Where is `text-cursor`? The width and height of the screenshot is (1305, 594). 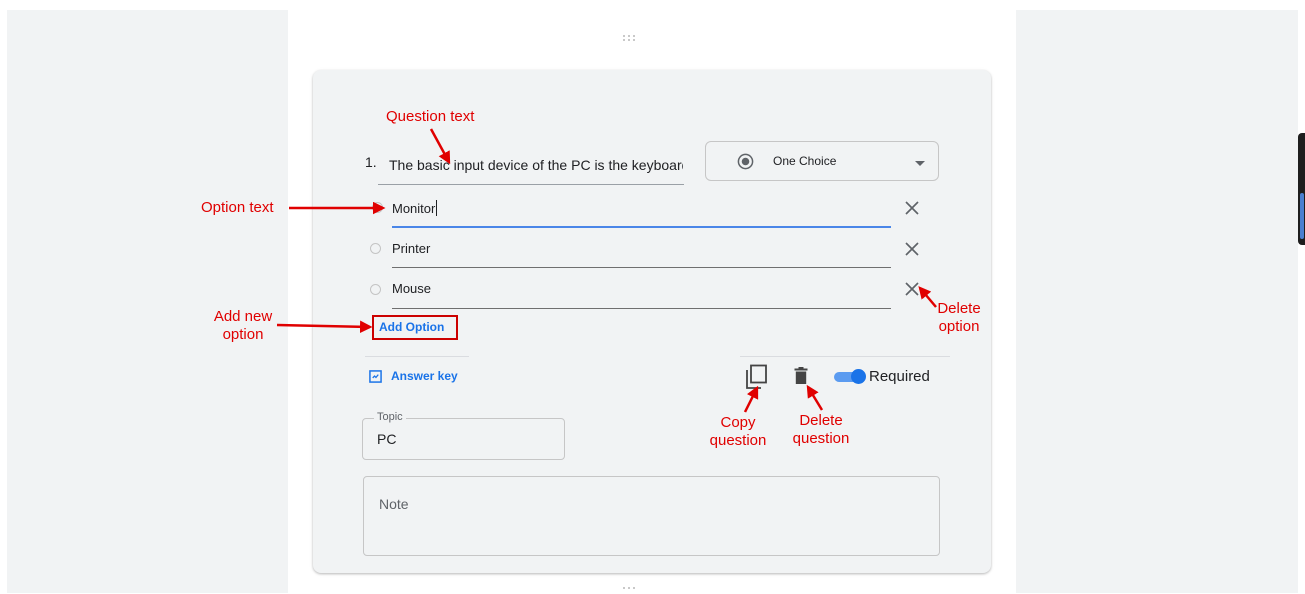 text-cursor is located at coordinates (437, 208).